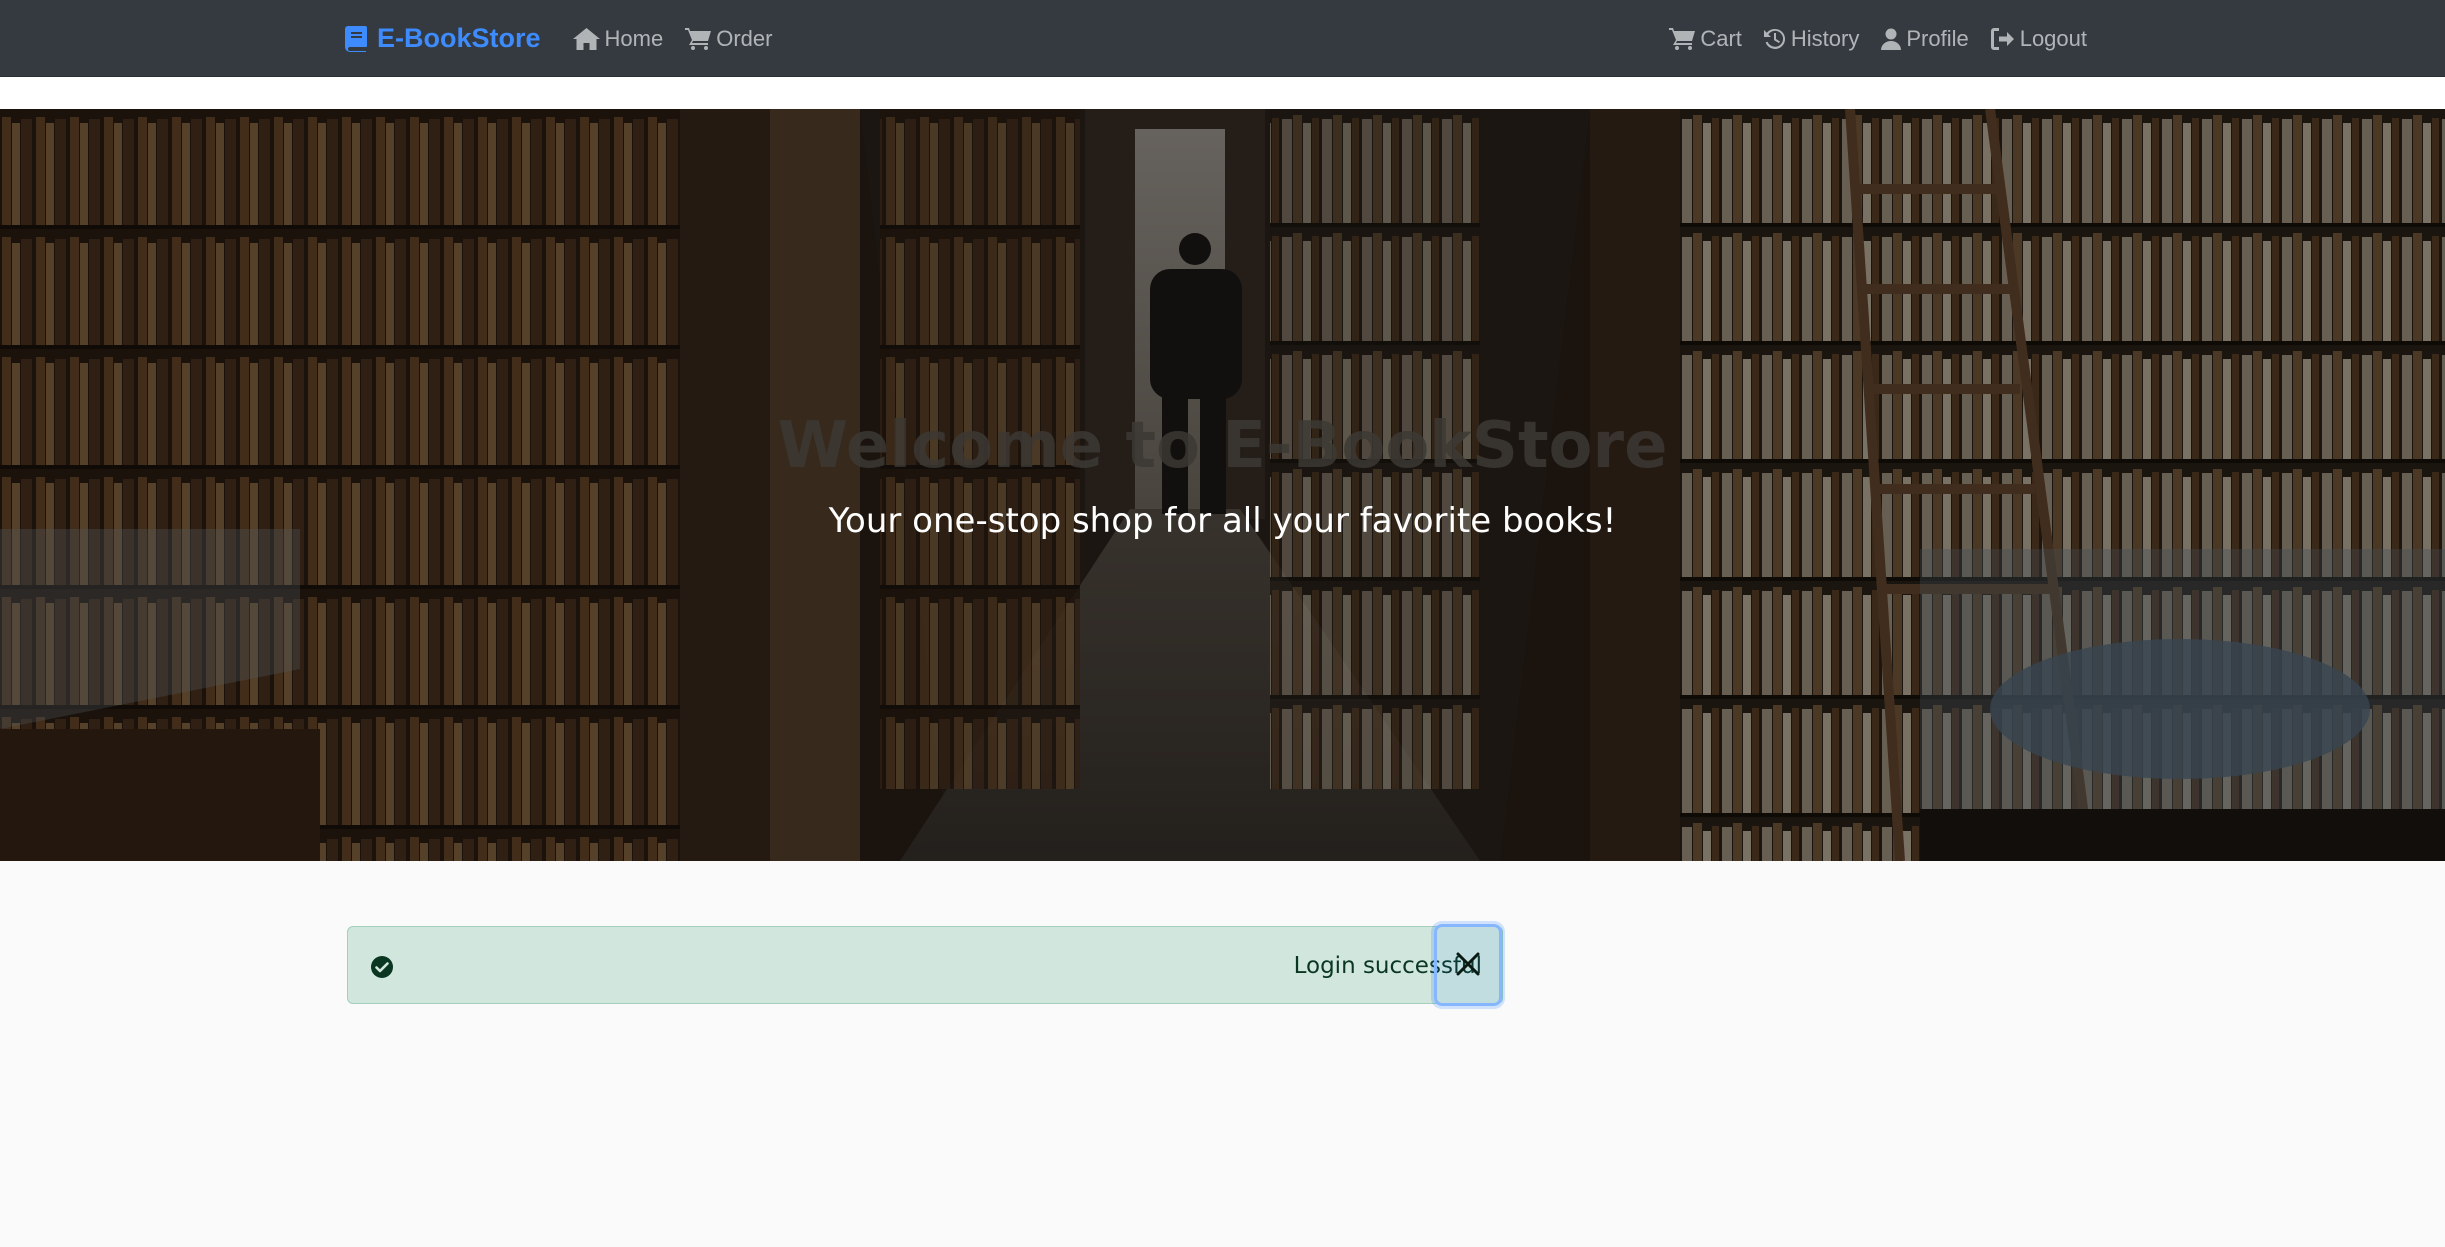 This screenshot has height=1247, width=2445. Describe the element at coordinates (2053, 38) in the screenshot. I see `nav-logout-label: Logout` at that location.